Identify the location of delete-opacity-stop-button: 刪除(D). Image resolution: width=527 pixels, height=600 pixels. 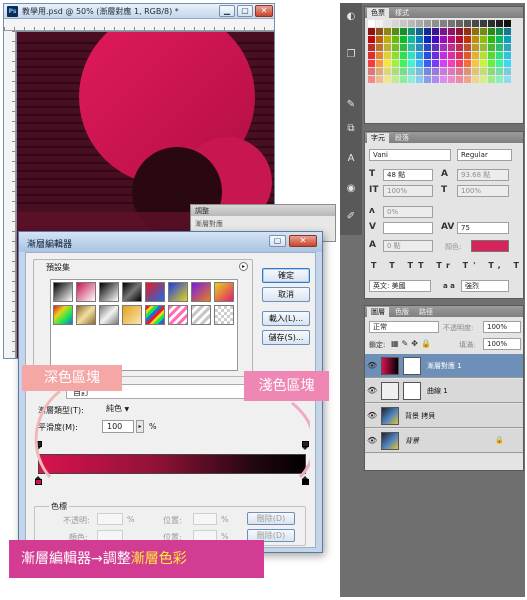
(271, 518).